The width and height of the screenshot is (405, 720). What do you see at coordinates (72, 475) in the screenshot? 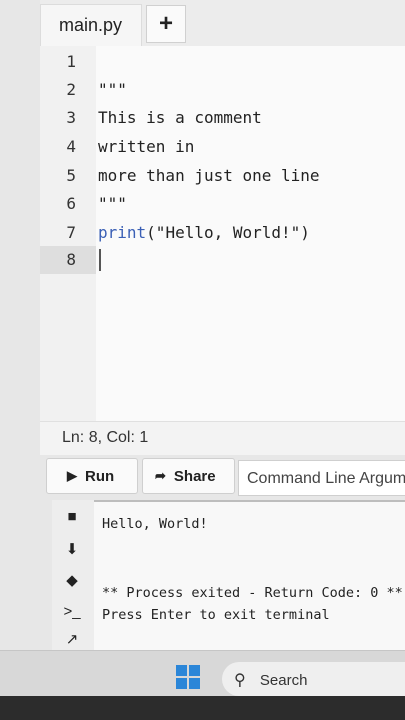
I see `play-icon: ▶` at bounding box center [72, 475].